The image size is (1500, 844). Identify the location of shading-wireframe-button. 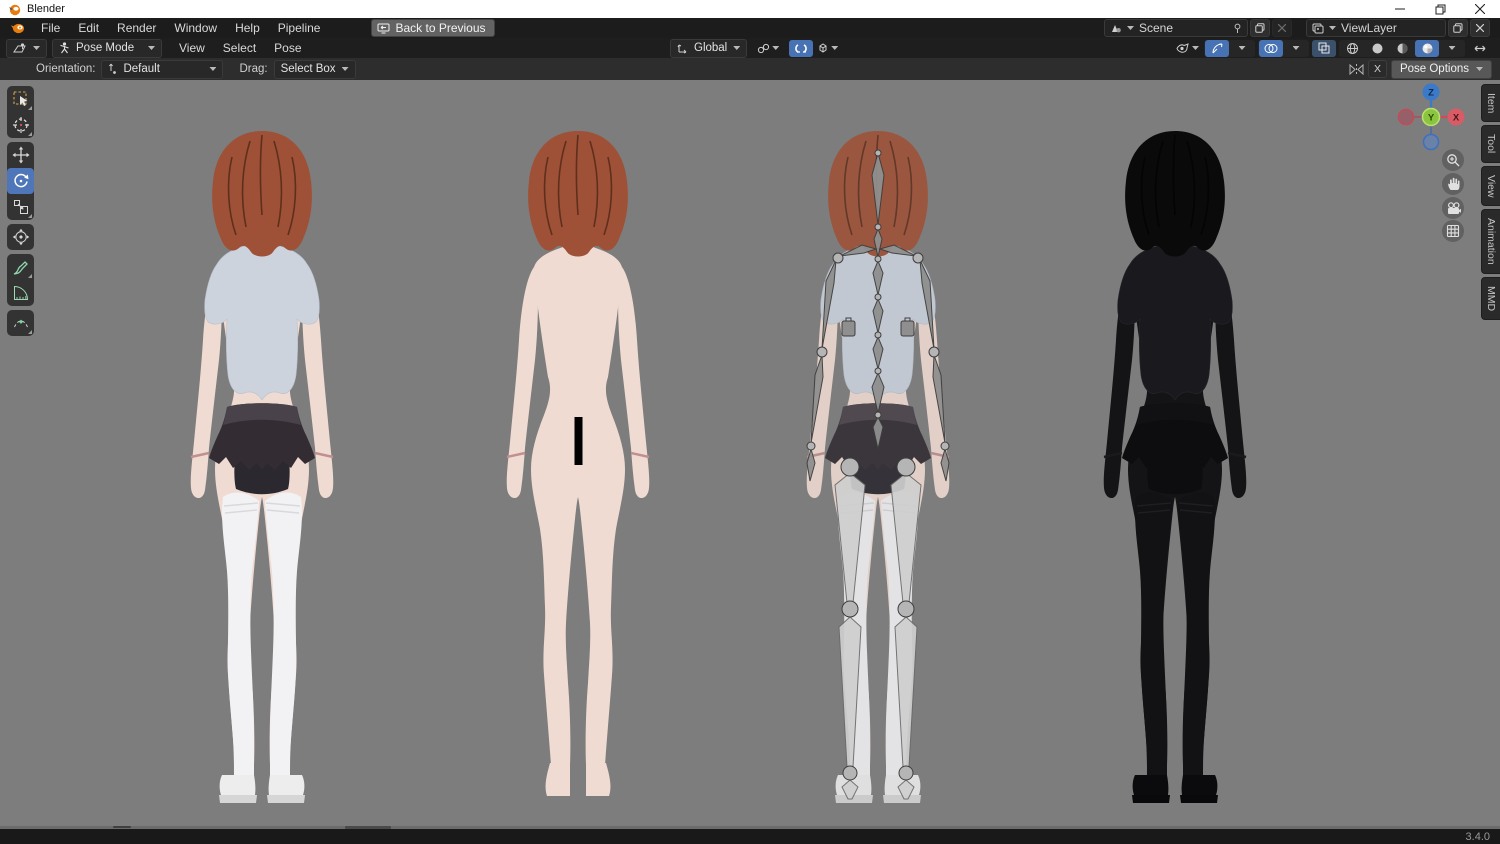
(1352, 48).